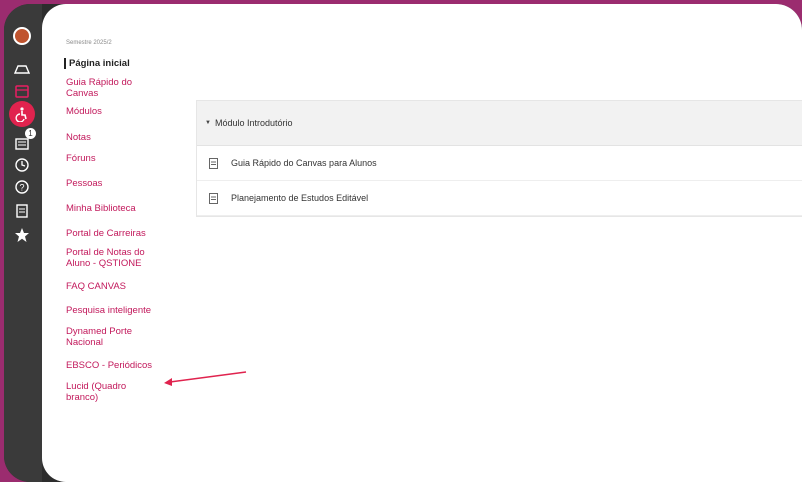 The width and height of the screenshot is (802, 482). What do you see at coordinates (123, 183) in the screenshot?
I see `nav-pessoas: Pessoas` at bounding box center [123, 183].